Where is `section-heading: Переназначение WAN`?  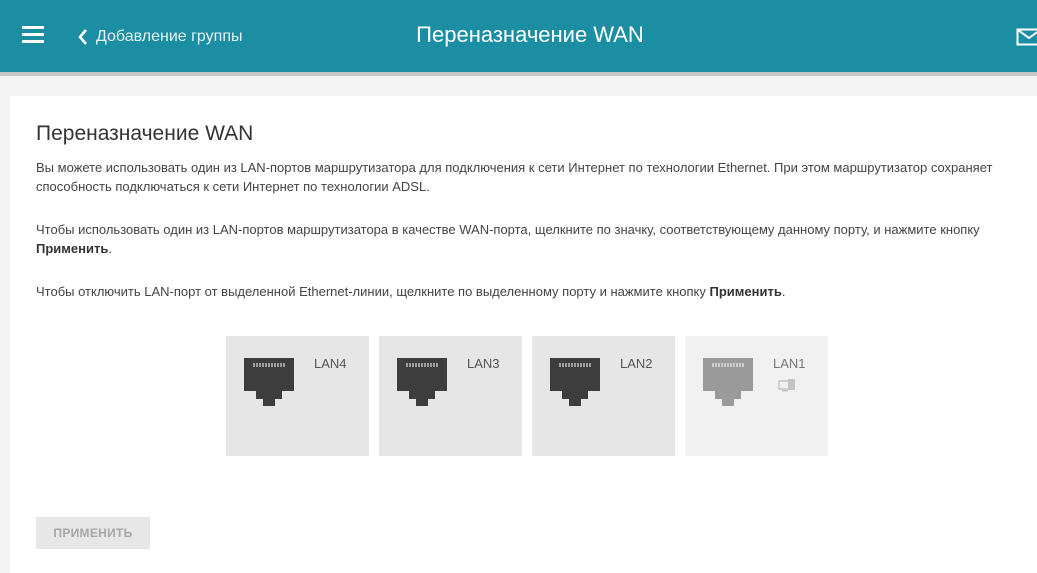
section-heading: Переназначение WAN is located at coordinates (145, 133).